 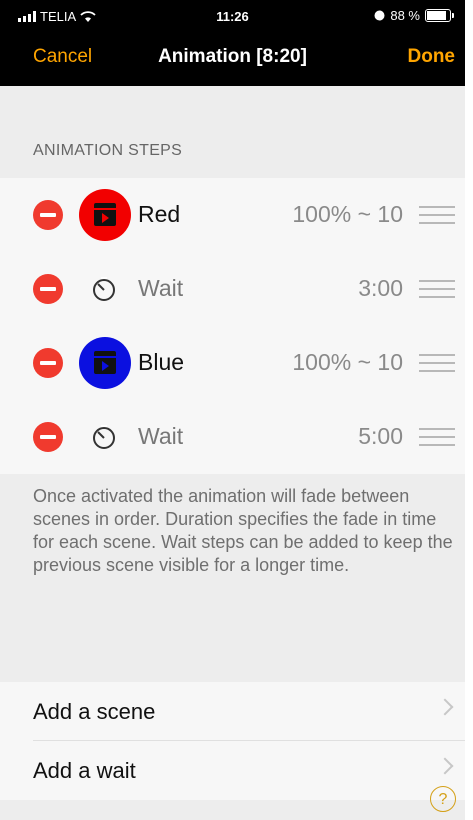 I want to click on battery-percent: 88 %, so click(x=405, y=15).